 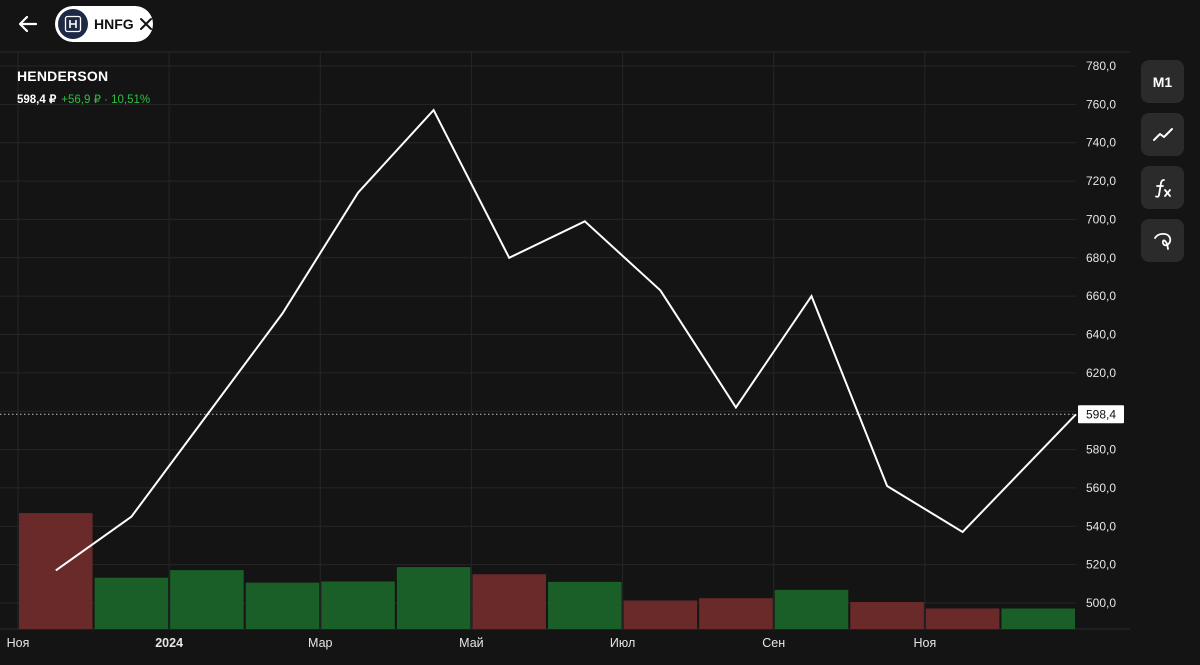 I want to click on ticker-chip: HNFG, so click(x=104, y=24).